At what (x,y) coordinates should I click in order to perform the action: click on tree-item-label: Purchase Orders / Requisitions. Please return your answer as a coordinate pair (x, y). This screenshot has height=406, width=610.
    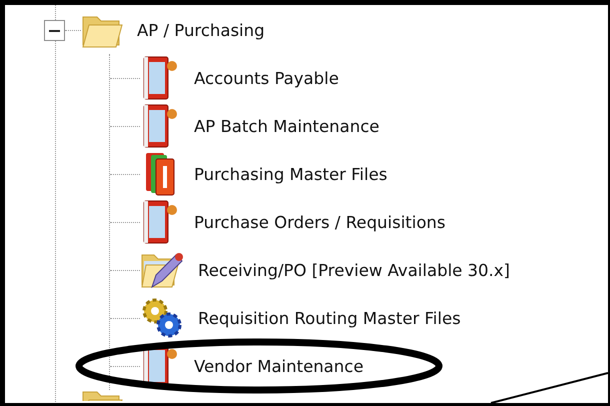
    Looking at the image, I should click on (320, 222).